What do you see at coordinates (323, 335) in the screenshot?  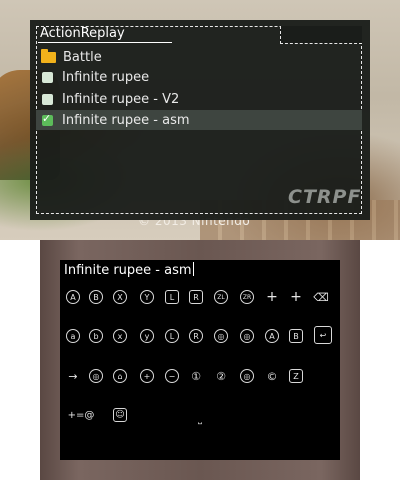 I see `key-enter-icon: ↩` at bounding box center [323, 335].